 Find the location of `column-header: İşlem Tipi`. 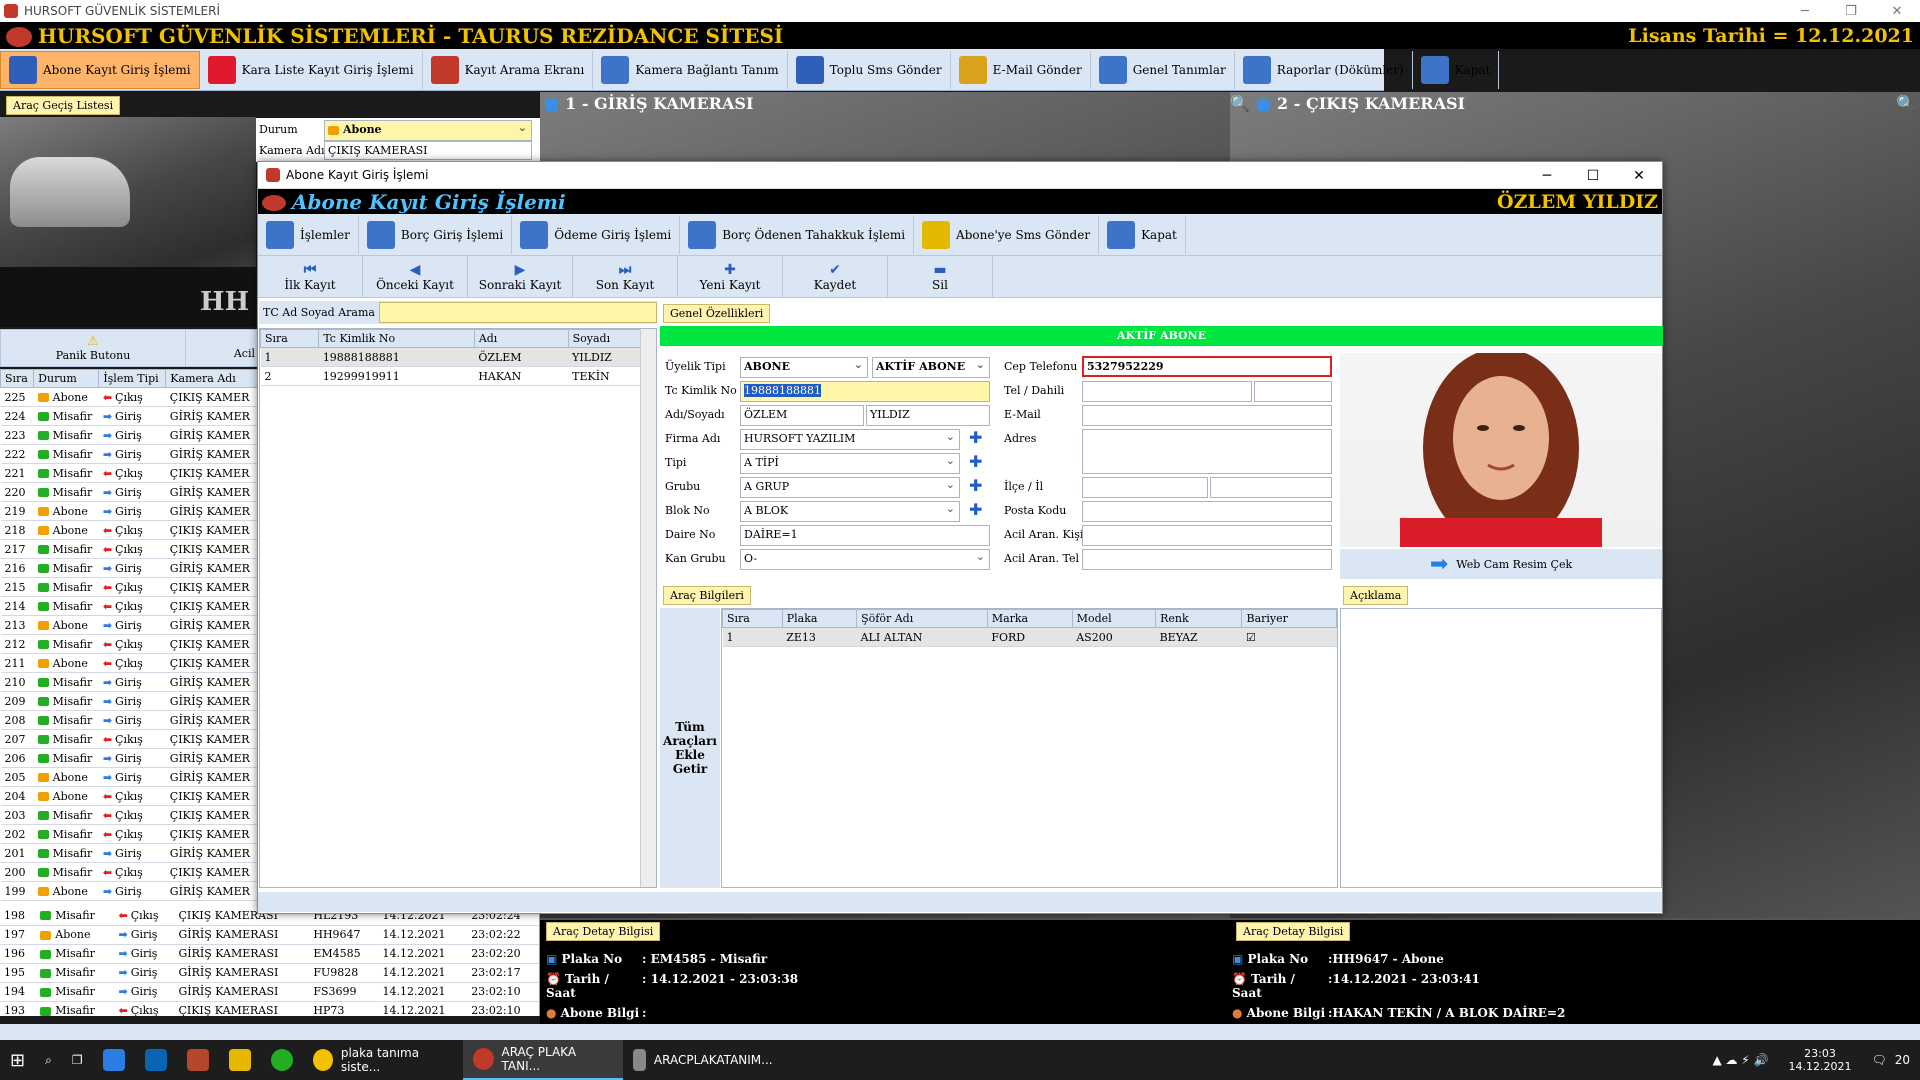

column-header: İşlem Tipi is located at coordinates (132, 378).